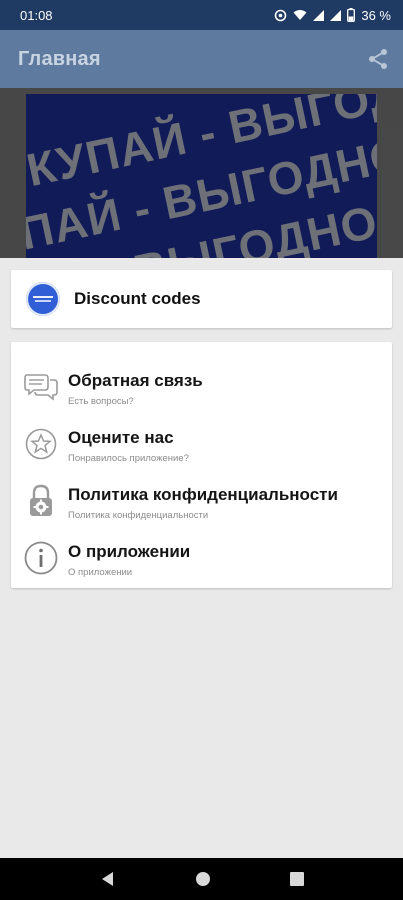  Describe the element at coordinates (201, 299) in the screenshot. I see `discount-codes-card: Discount codes` at that location.